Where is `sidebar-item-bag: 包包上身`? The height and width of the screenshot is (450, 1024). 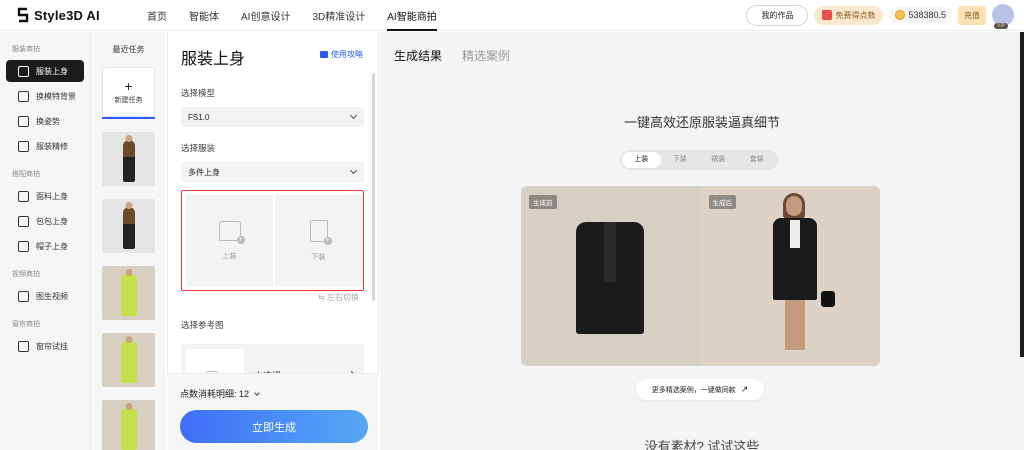
sidebar-item-bag: 包包上身 is located at coordinates (45, 221).